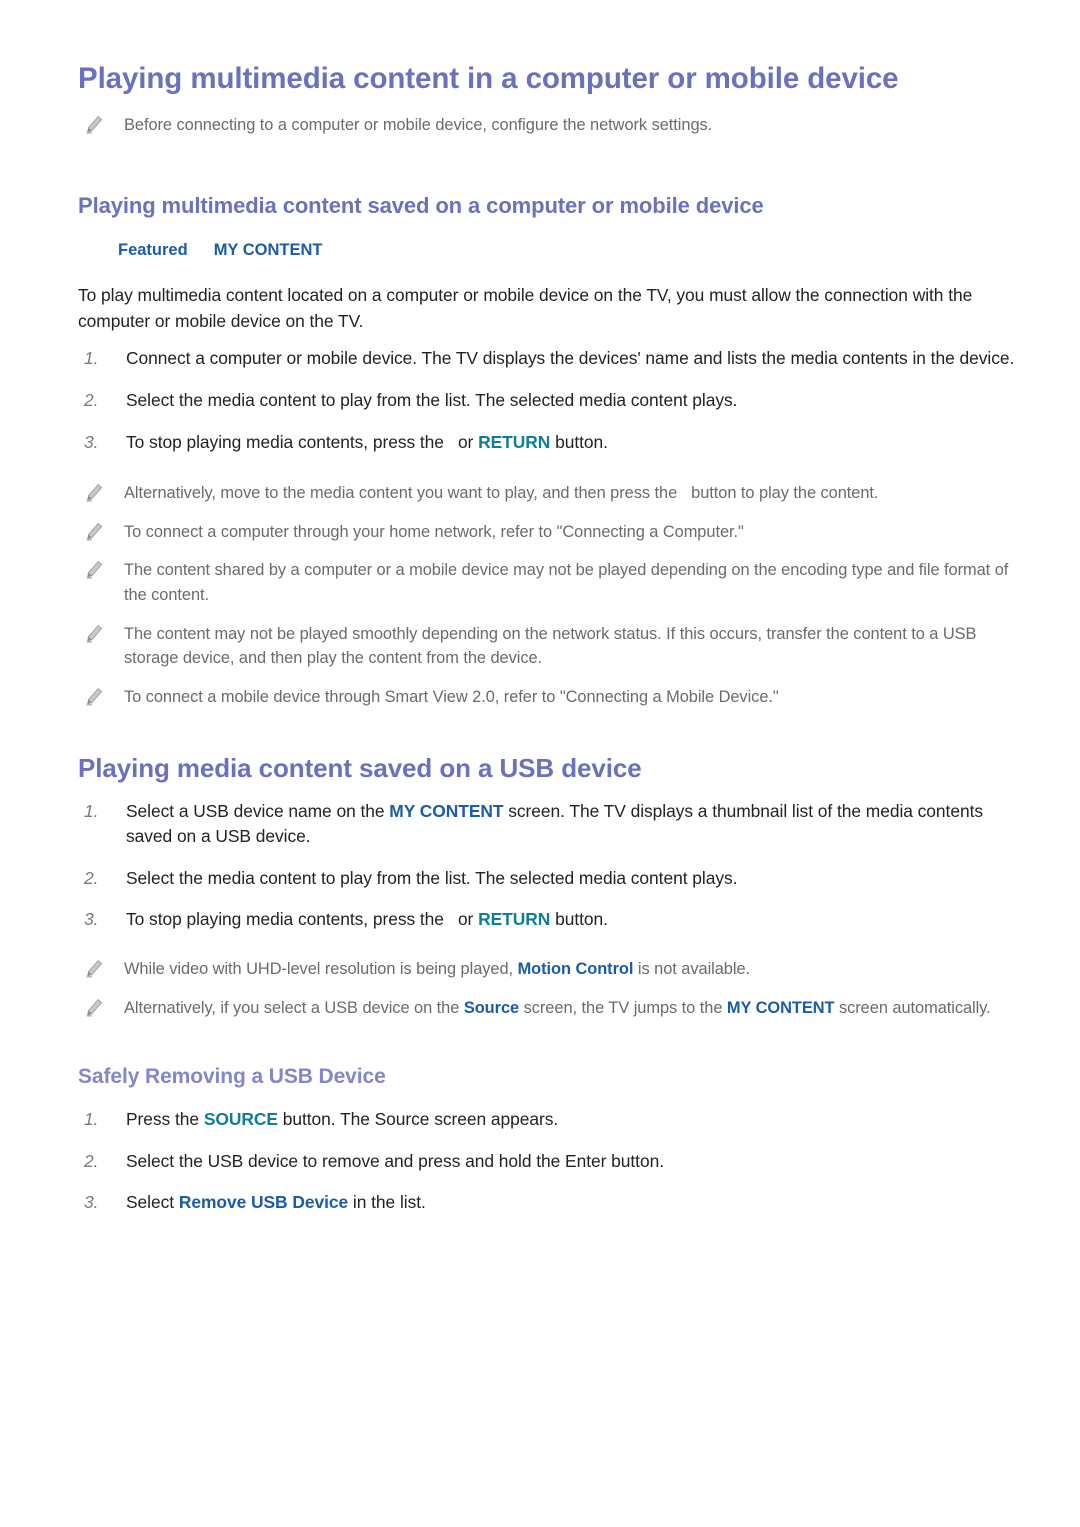 This screenshot has width=1080, height=1527. Describe the element at coordinates (389, 1202) in the screenshot. I see `step-text-post: in the list.` at that location.